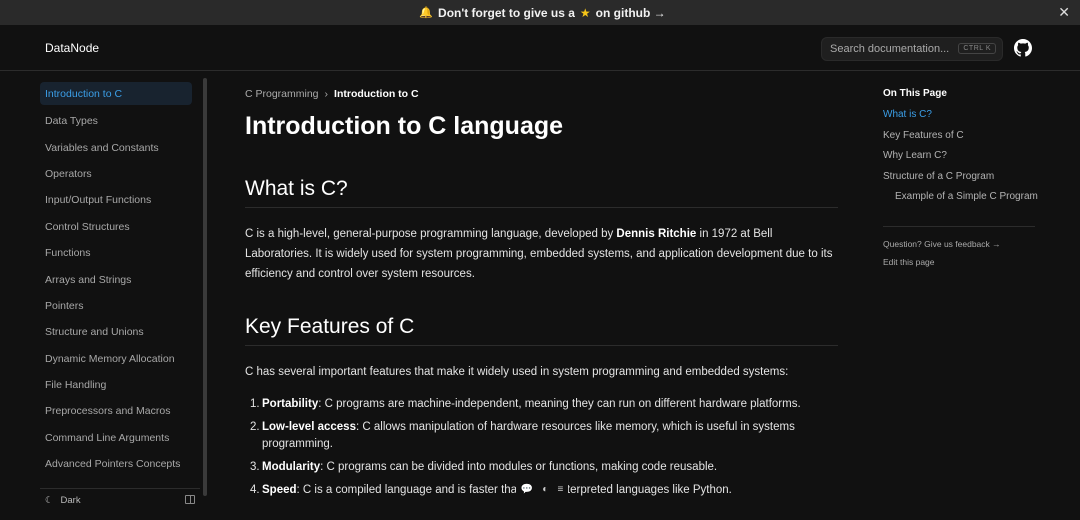 The image size is (1080, 520). I want to click on sidebar-item-control-structures: Control Structures, so click(116, 227).